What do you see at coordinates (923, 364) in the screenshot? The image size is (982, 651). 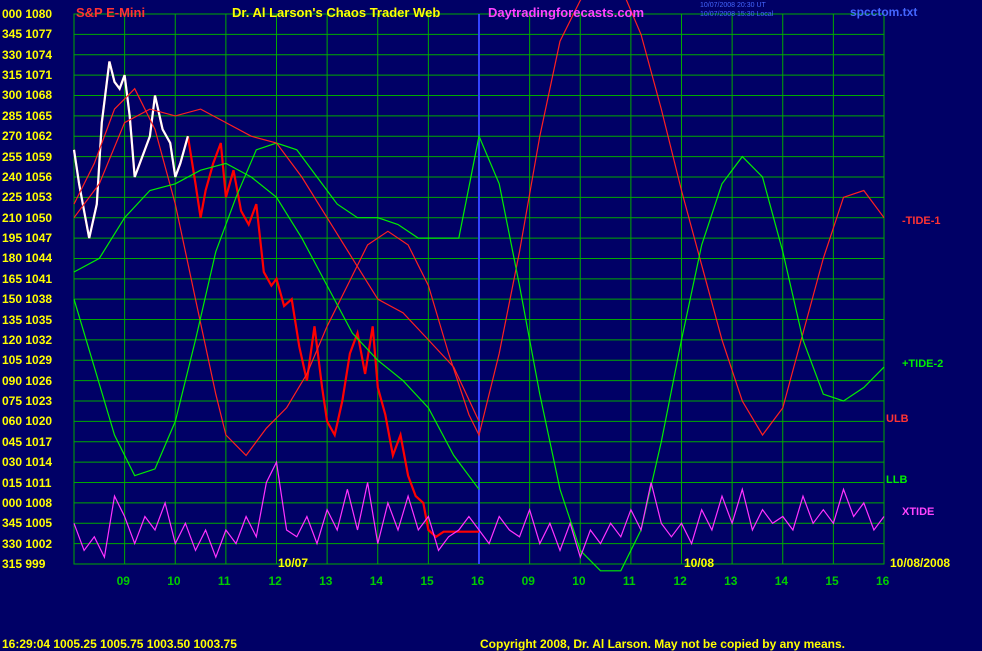 I see `label-tide2: +TIDE-2` at bounding box center [923, 364].